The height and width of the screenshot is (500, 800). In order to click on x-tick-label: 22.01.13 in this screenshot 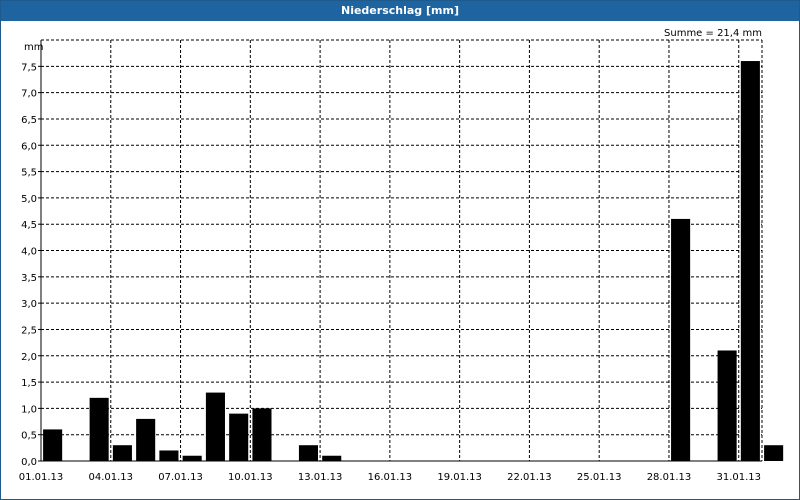, I will do `click(529, 477)`.